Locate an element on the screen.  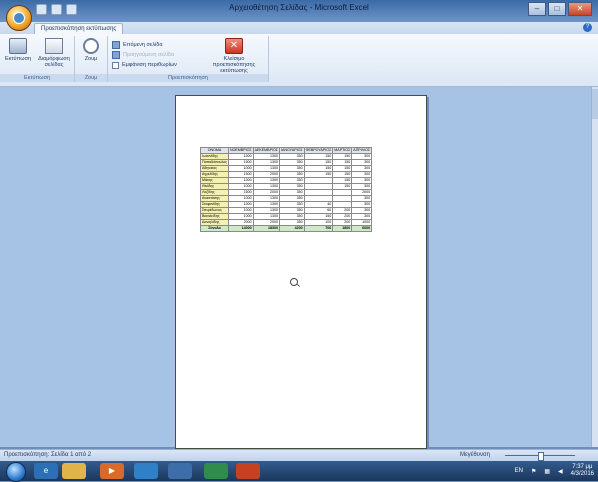
office-logo-icon is located at coordinates (19, 18).